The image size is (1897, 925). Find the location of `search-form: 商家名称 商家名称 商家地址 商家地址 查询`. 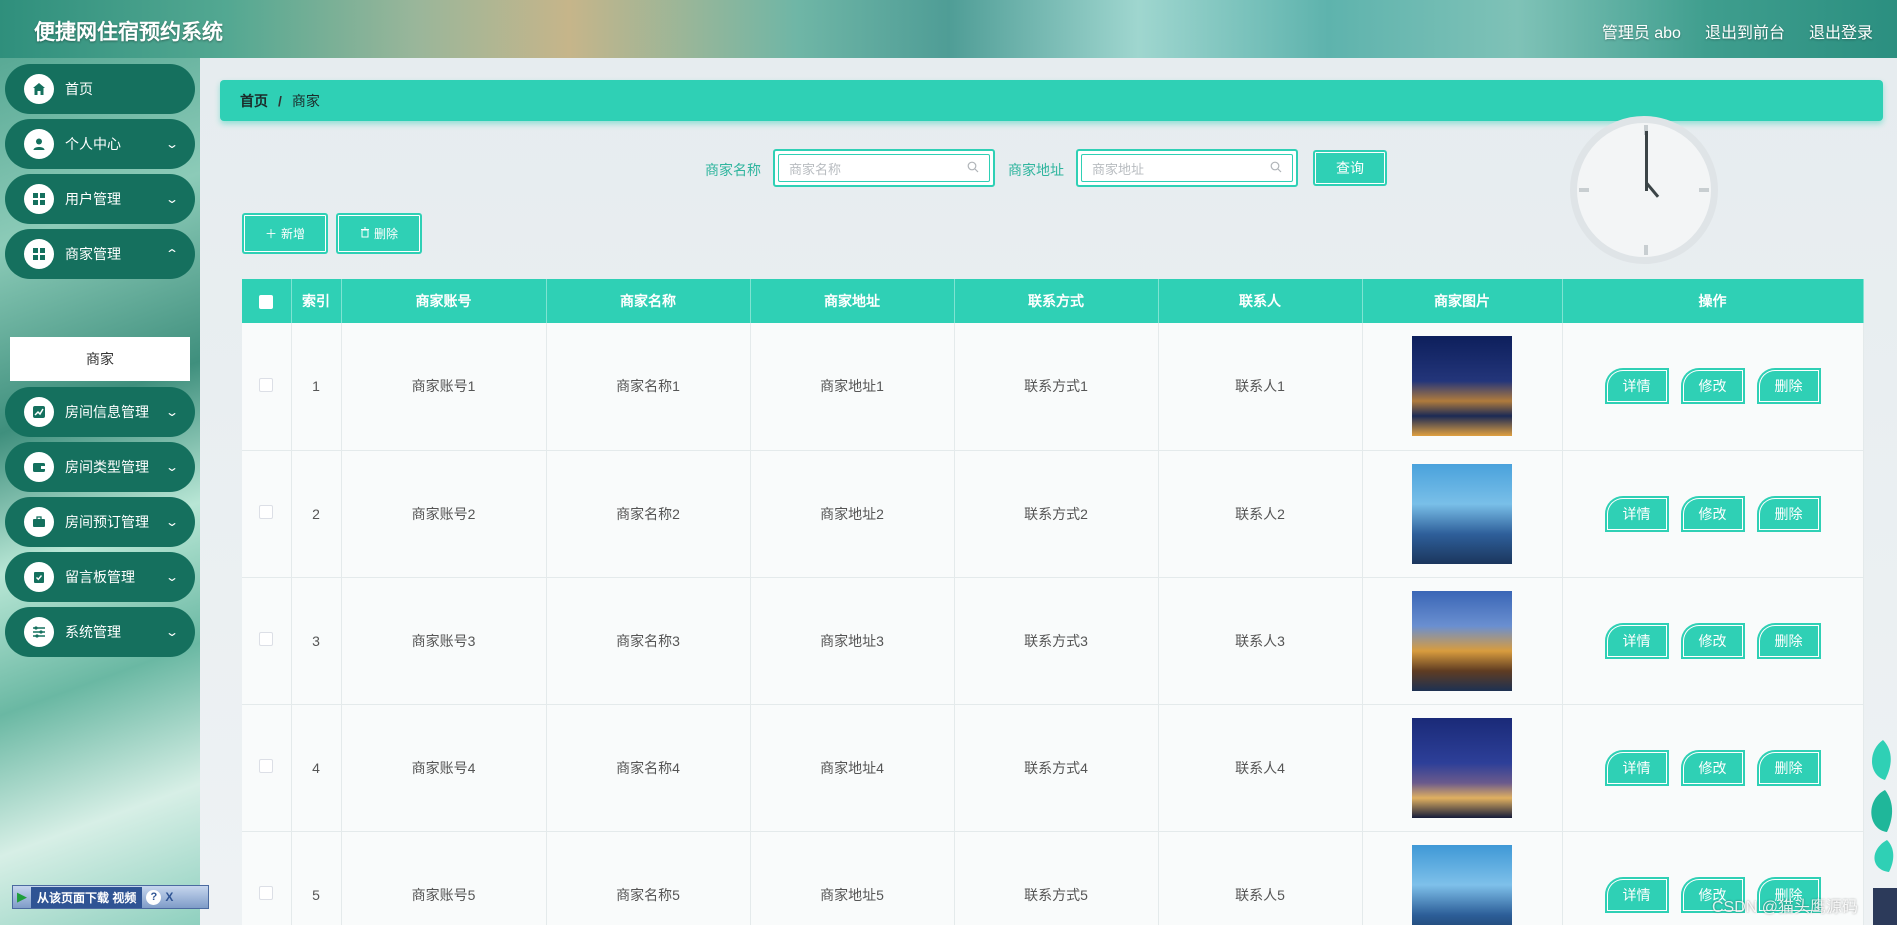

search-form: 商家名称 商家名称 商家地址 商家地址 查询 is located at coordinates (1048, 169).